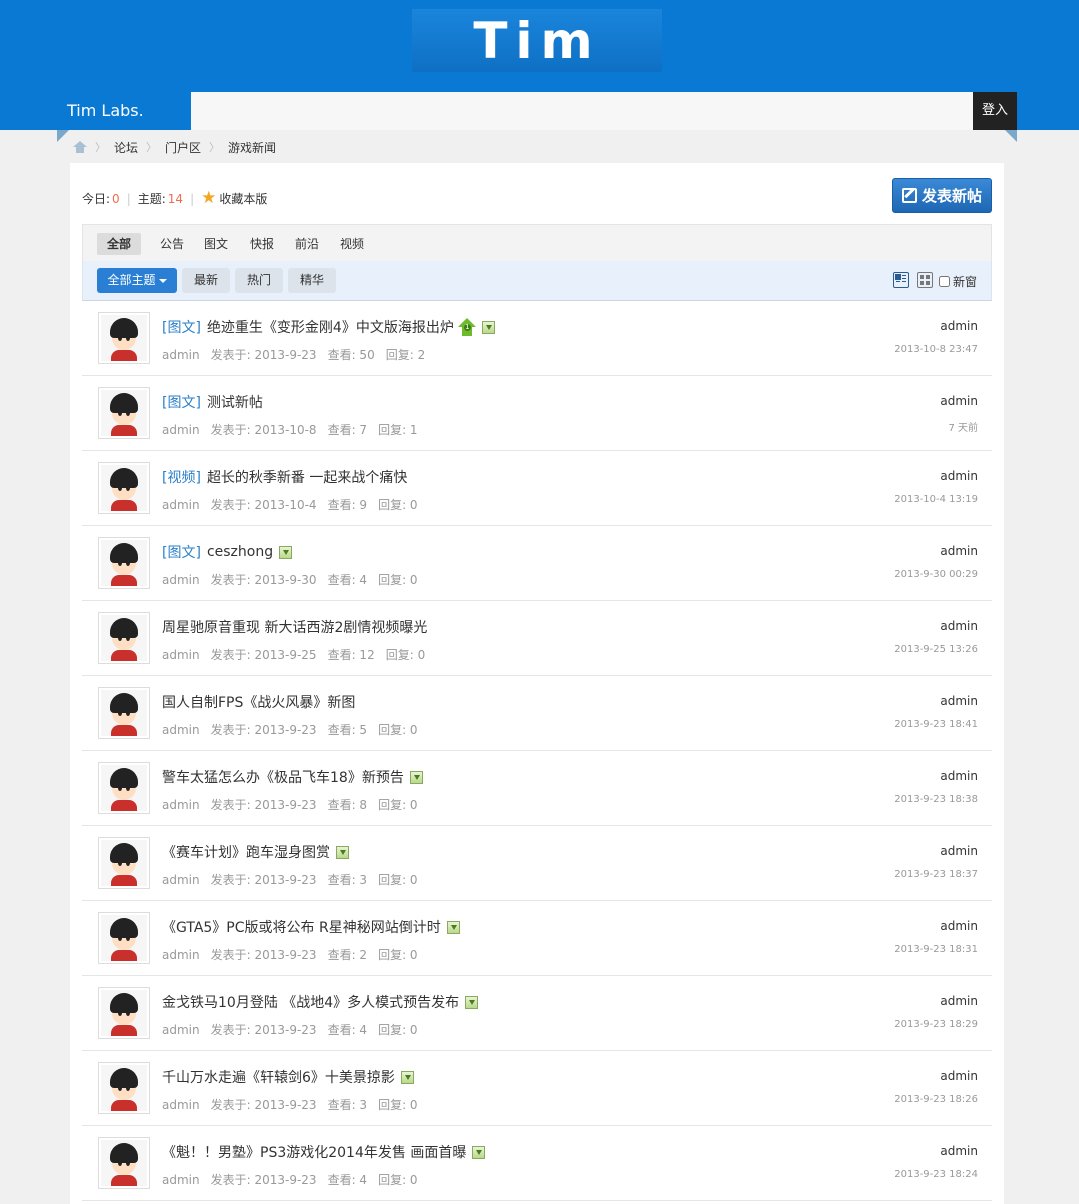 This screenshot has height=1204, width=1079. Describe the element at coordinates (307, 244) in the screenshot. I see `tab-frontier: 前沿` at that location.